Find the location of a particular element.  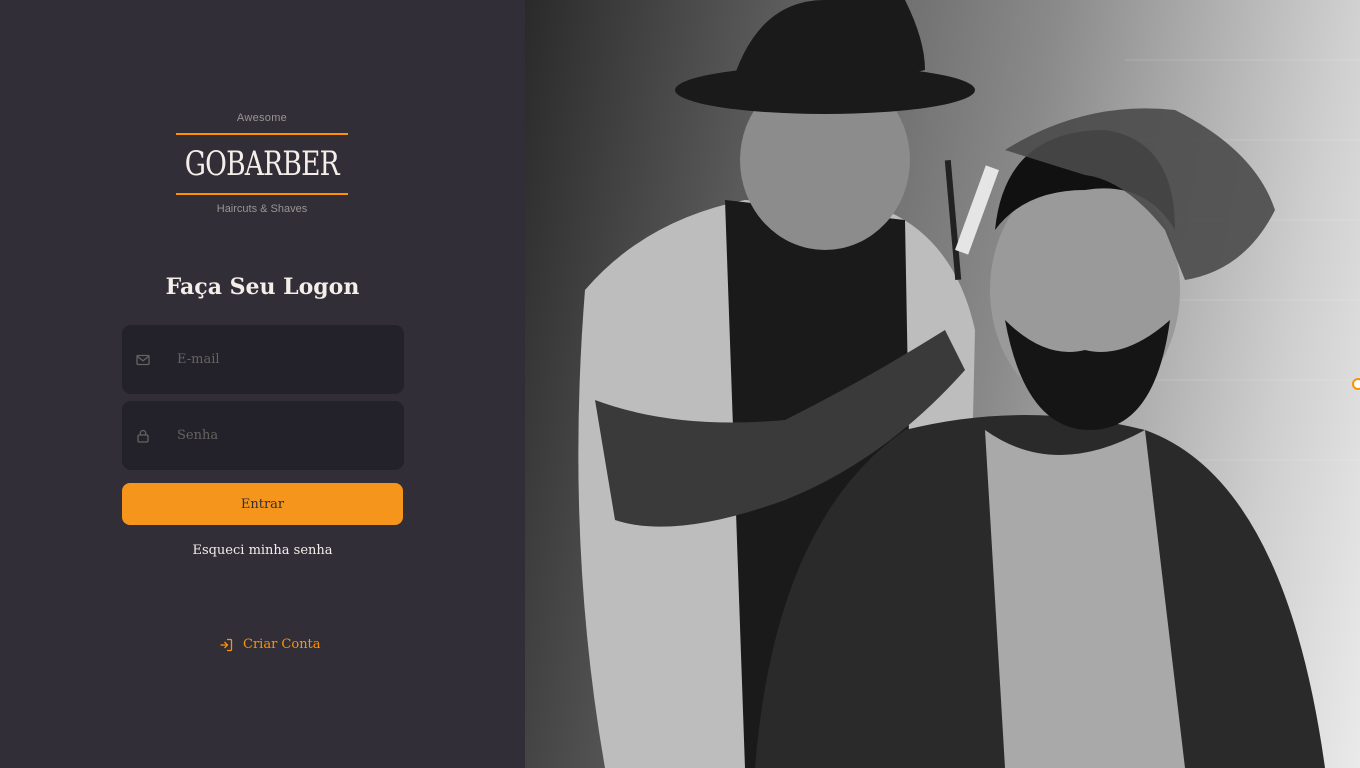

logo-tagline-top: Awesome is located at coordinates (262, 118).